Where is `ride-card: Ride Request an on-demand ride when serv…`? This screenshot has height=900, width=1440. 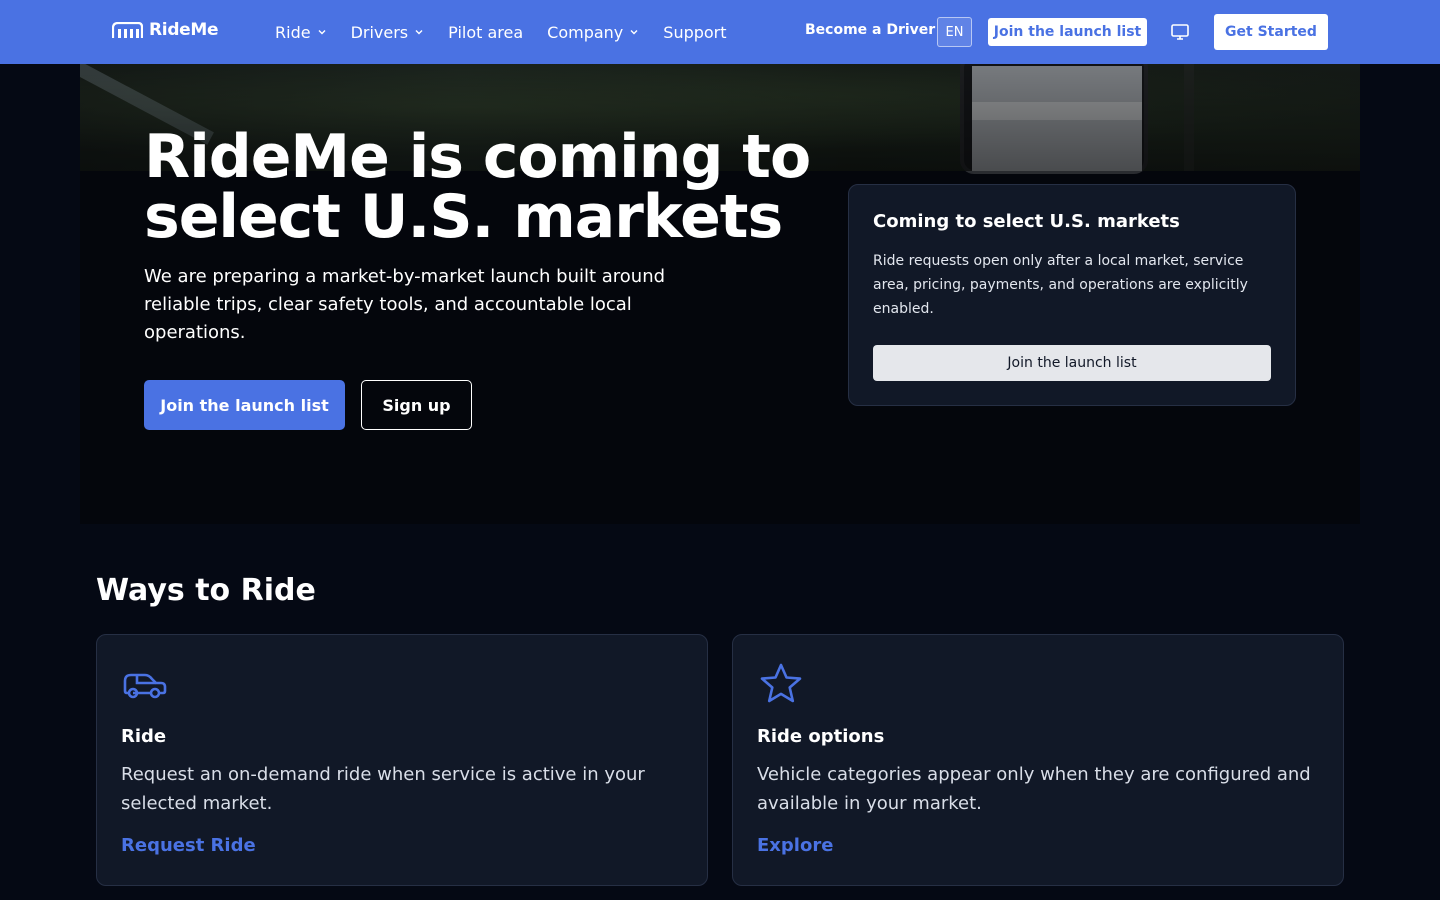 ride-card: Ride Request an on-demand ride when serv… is located at coordinates (402, 760).